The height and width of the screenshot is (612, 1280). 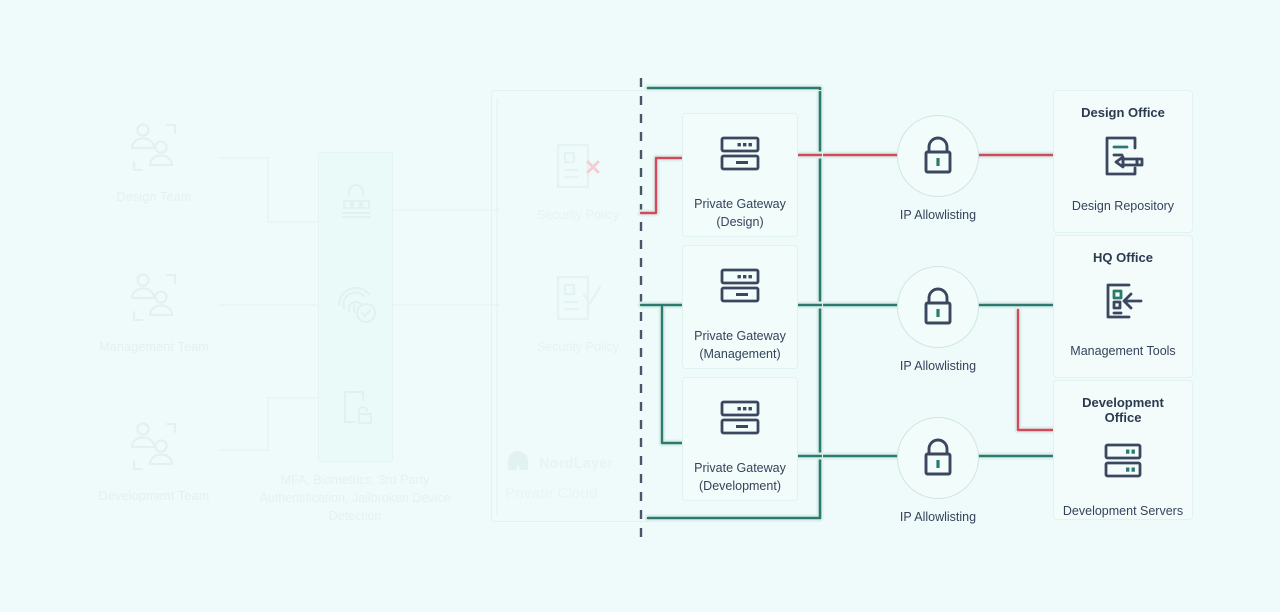 I want to click on security-policy-denied: Security Policy, so click(x=578, y=176).